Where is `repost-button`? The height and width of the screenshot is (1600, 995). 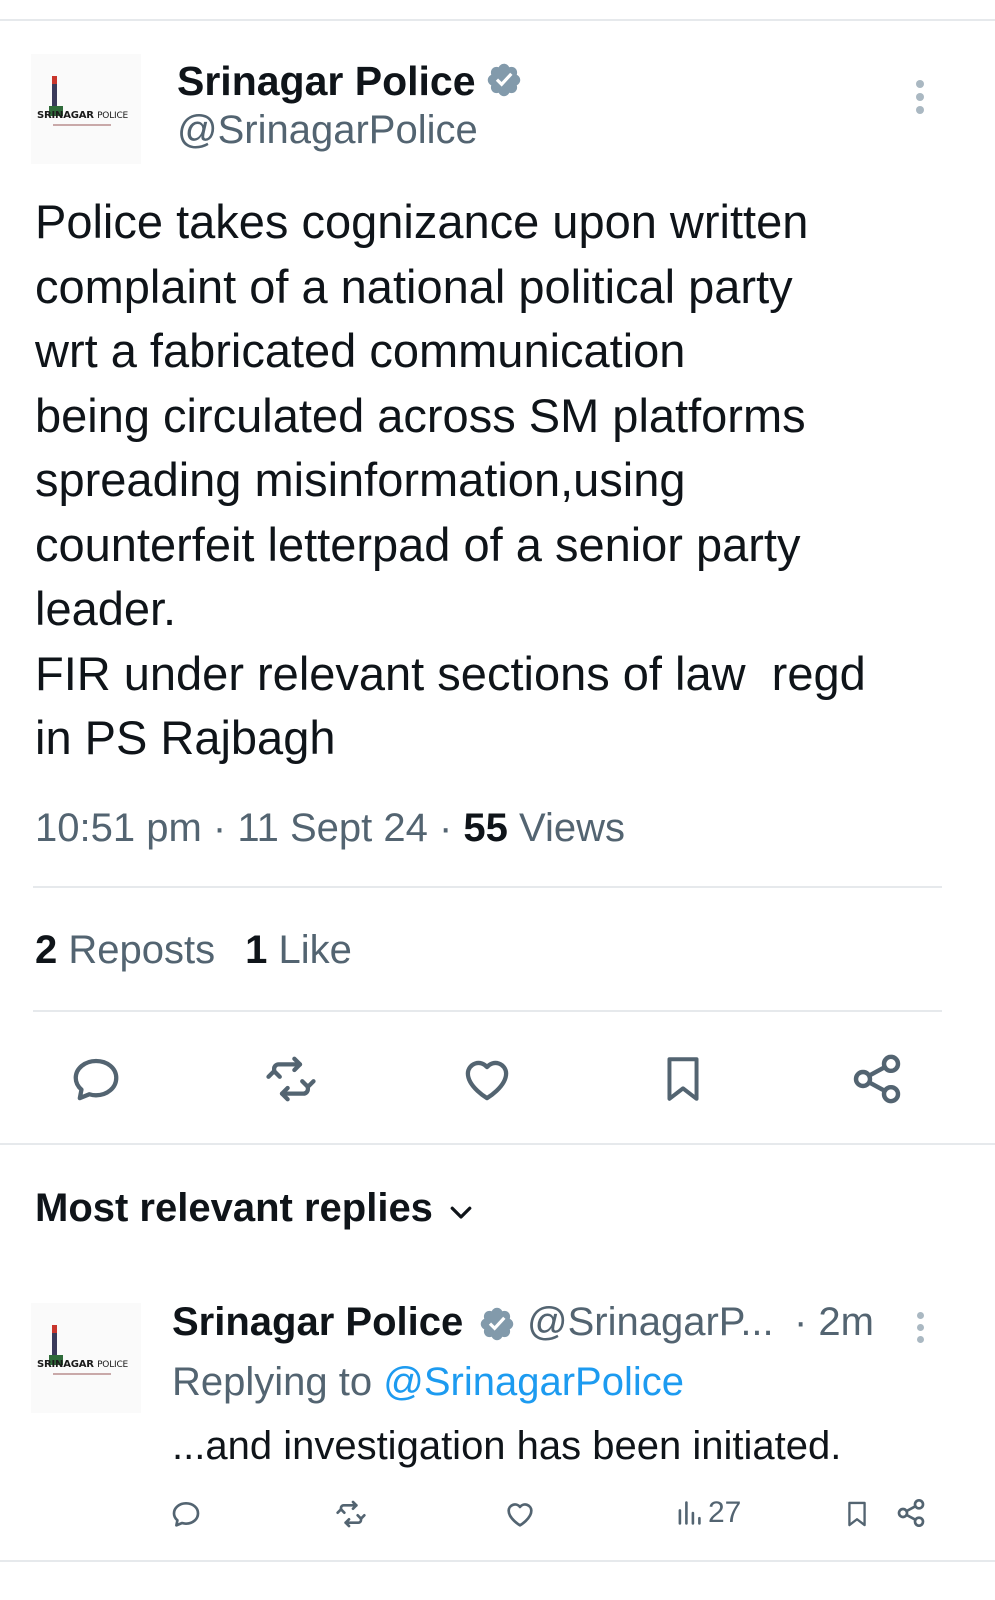
repost-button is located at coordinates (291, 1079).